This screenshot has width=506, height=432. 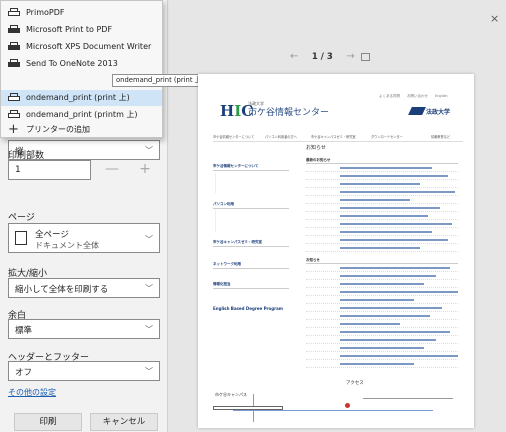 What do you see at coordinates (32, 392) in the screenshot?
I see `more-settings-link: その他の設定` at bounding box center [32, 392].